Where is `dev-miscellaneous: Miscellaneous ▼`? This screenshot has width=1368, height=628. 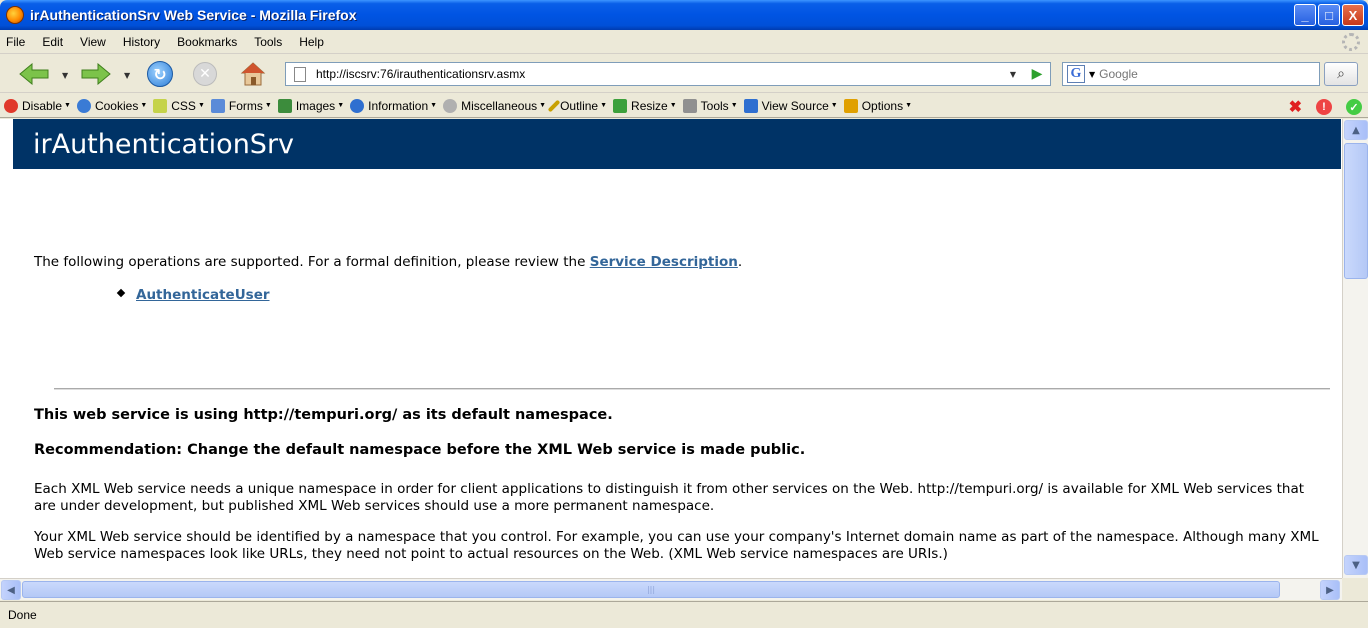 dev-miscellaneous: Miscellaneous ▼ is located at coordinates (495, 105).